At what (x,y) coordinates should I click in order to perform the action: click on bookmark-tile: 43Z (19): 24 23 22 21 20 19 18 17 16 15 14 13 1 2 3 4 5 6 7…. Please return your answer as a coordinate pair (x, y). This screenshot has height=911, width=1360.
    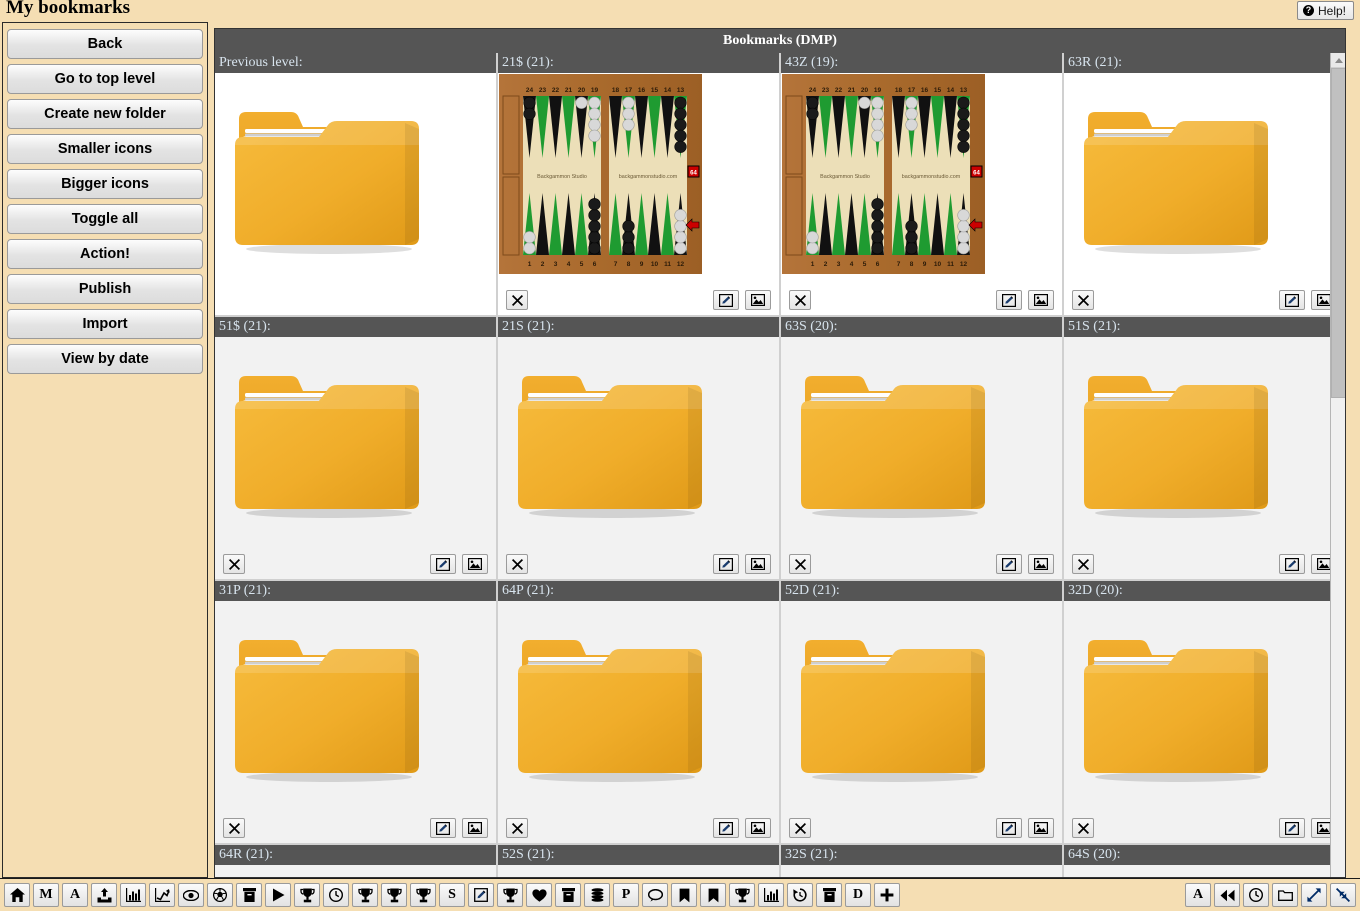
    Looking at the image, I should click on (921, 184).